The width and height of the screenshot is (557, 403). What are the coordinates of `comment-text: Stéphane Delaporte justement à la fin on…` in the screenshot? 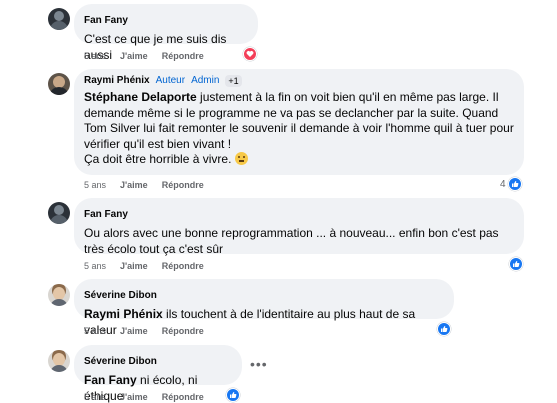 It's located at (299, 129).